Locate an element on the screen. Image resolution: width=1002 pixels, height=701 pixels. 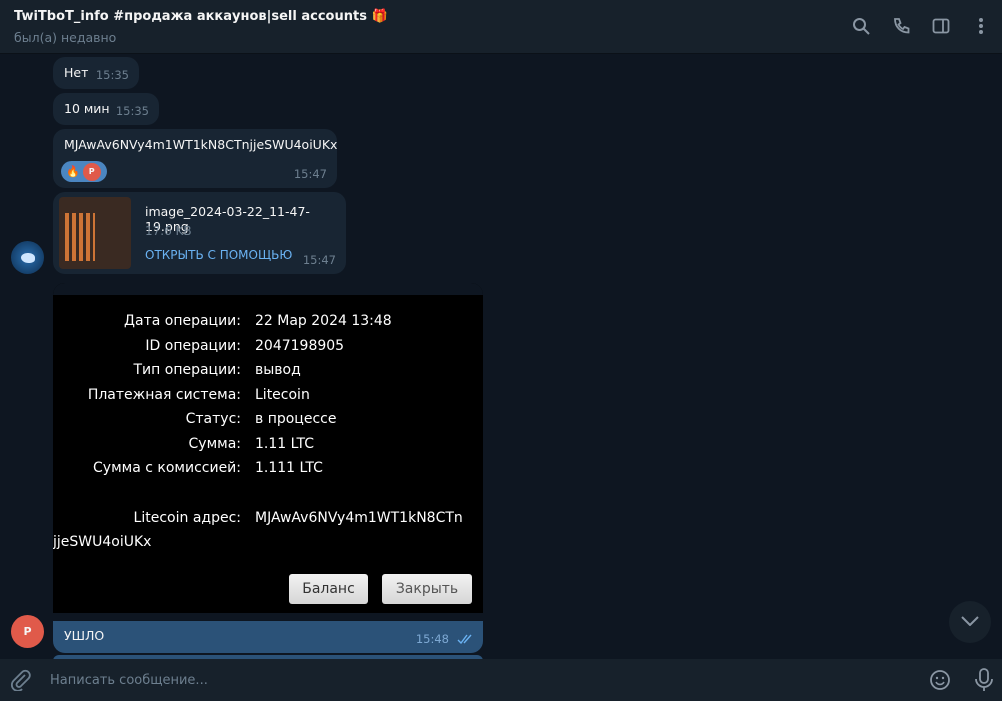
detail-value: вывод is located at coordinates (278, 370).